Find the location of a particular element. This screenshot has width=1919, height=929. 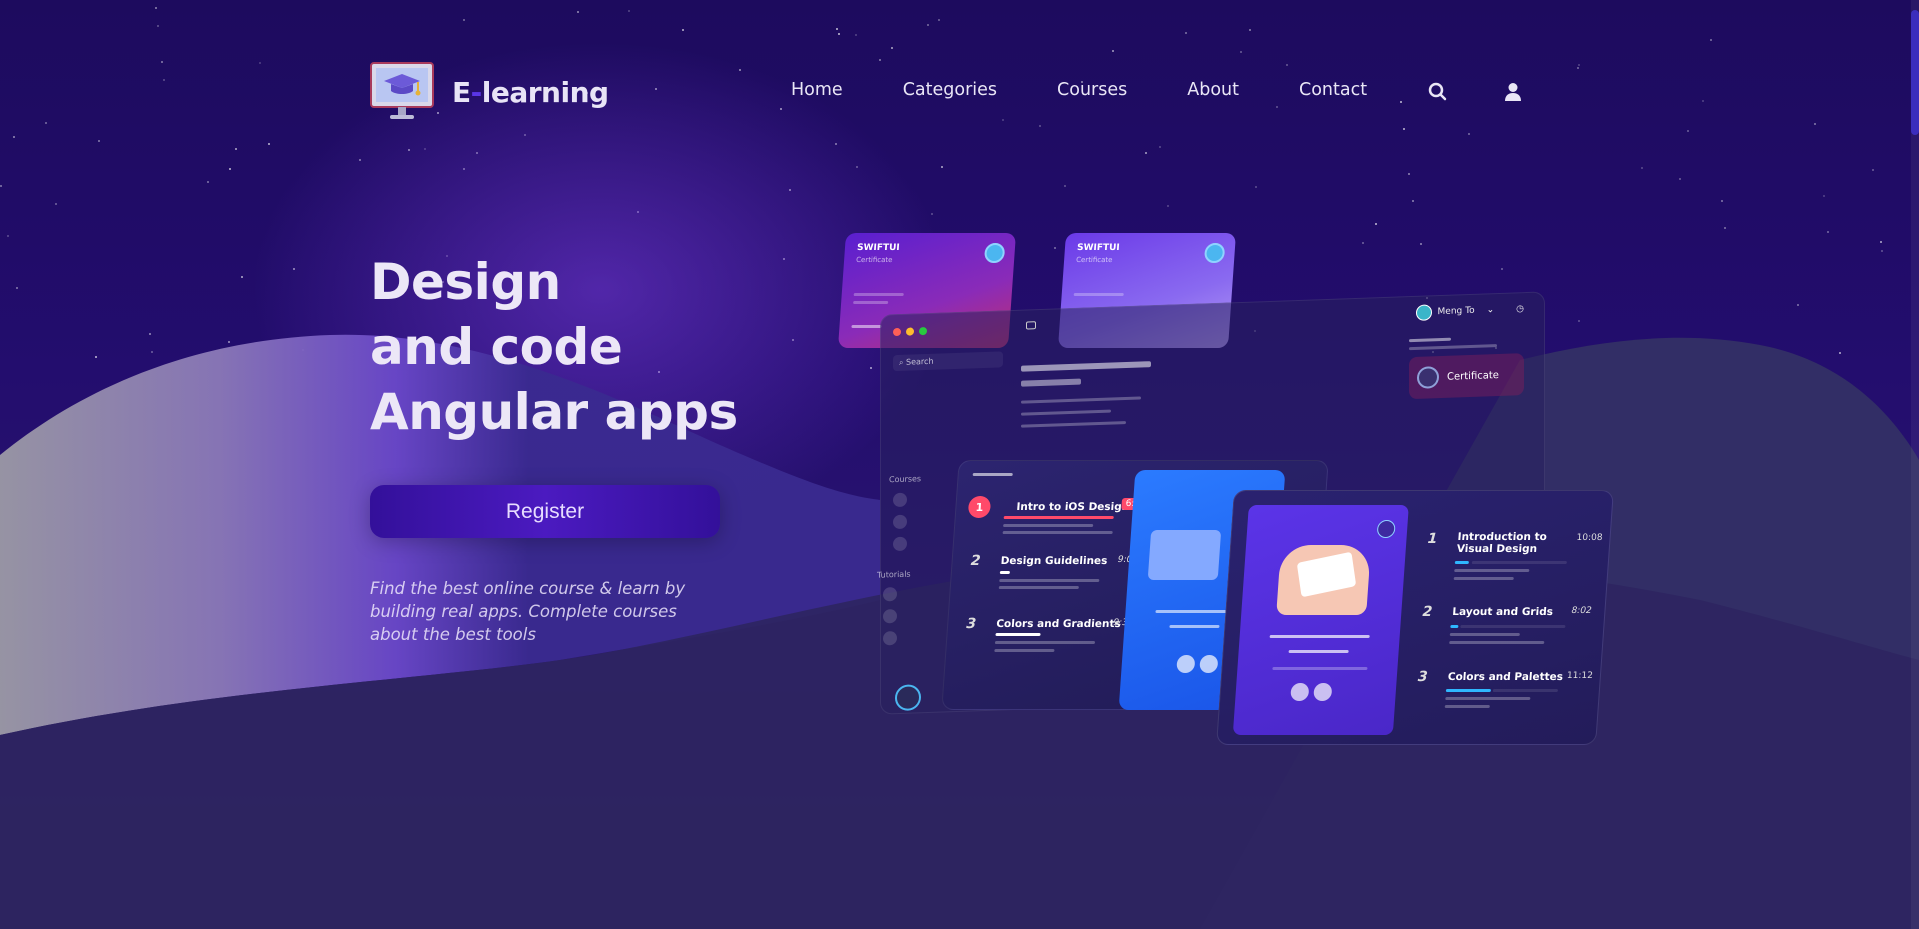

hero-title-line-3: Angular apps is located at coordinates (554, 412).